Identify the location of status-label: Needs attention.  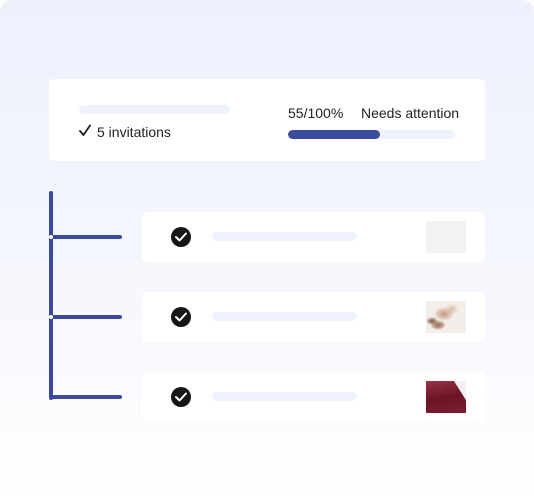
(410, 113).